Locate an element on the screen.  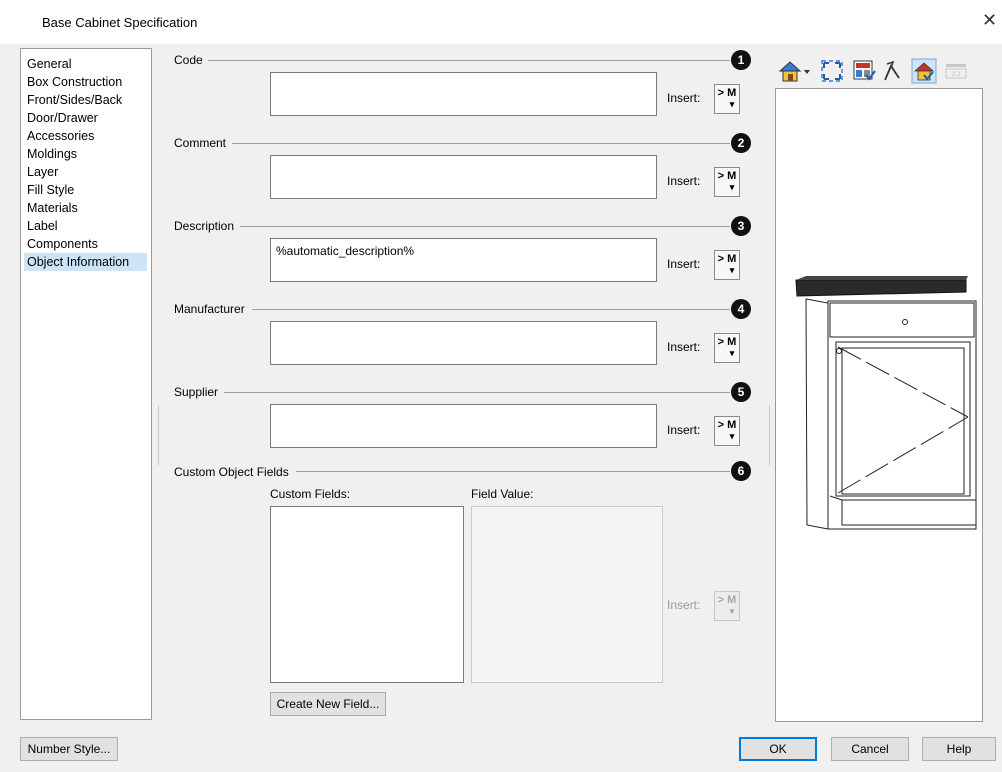
close-icon: ✕ is located at coordinates (989, 20).